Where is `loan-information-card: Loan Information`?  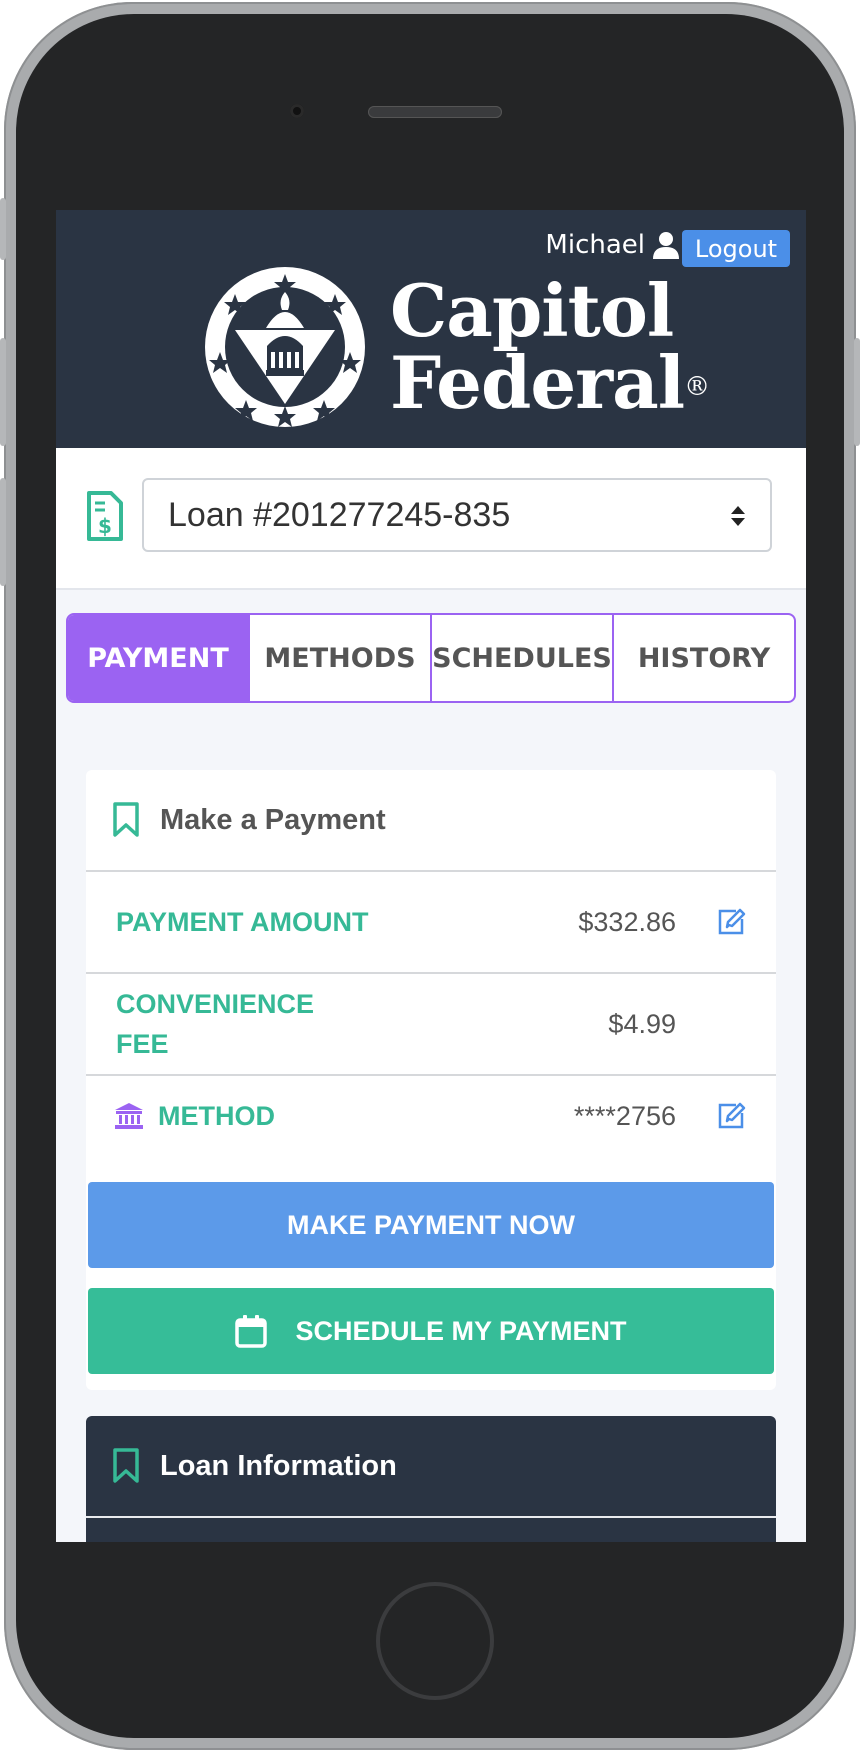 loan-information-card: Loan Information is located at coordinates (431, 1479).